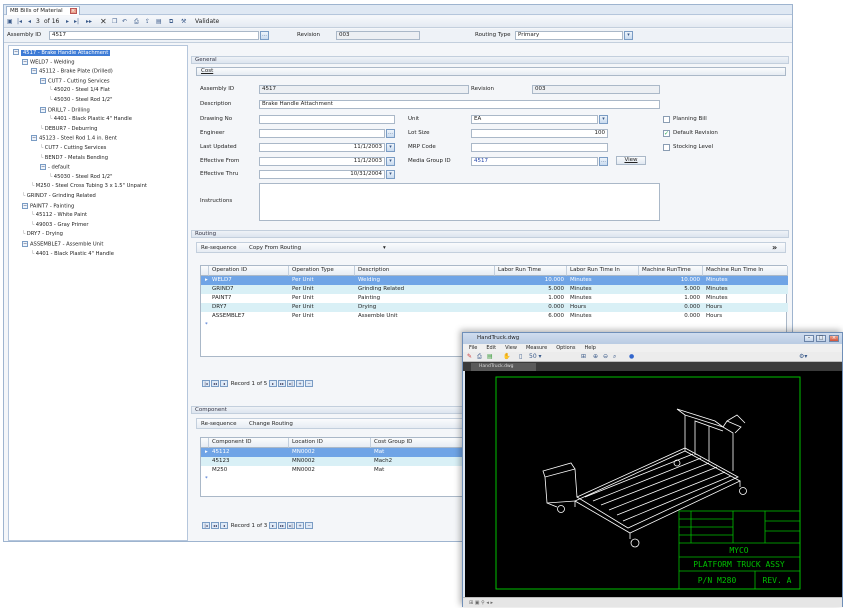 The height and width of the screenshot is (608, 843). What do you see at coordinates (803, 357) in the screenshot?
I see `settings-icon: ⚙▾` at bounding box center [803, 357].